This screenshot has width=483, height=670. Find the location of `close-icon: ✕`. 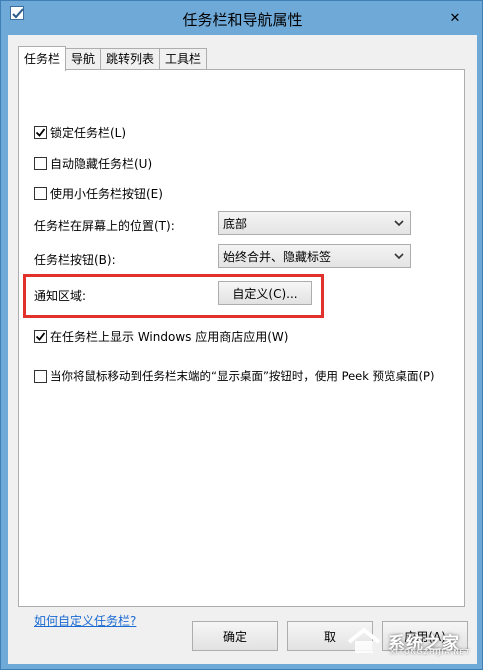

close-icon: ✕ is located at coordinates (455, 18).